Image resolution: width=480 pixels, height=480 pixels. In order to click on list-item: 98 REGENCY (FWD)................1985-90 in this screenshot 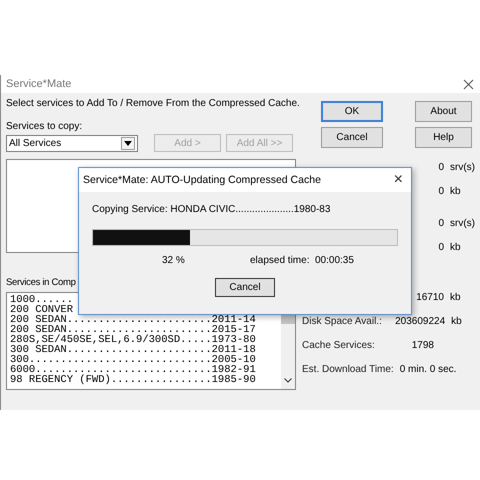, I will do `click(145, 380)`.